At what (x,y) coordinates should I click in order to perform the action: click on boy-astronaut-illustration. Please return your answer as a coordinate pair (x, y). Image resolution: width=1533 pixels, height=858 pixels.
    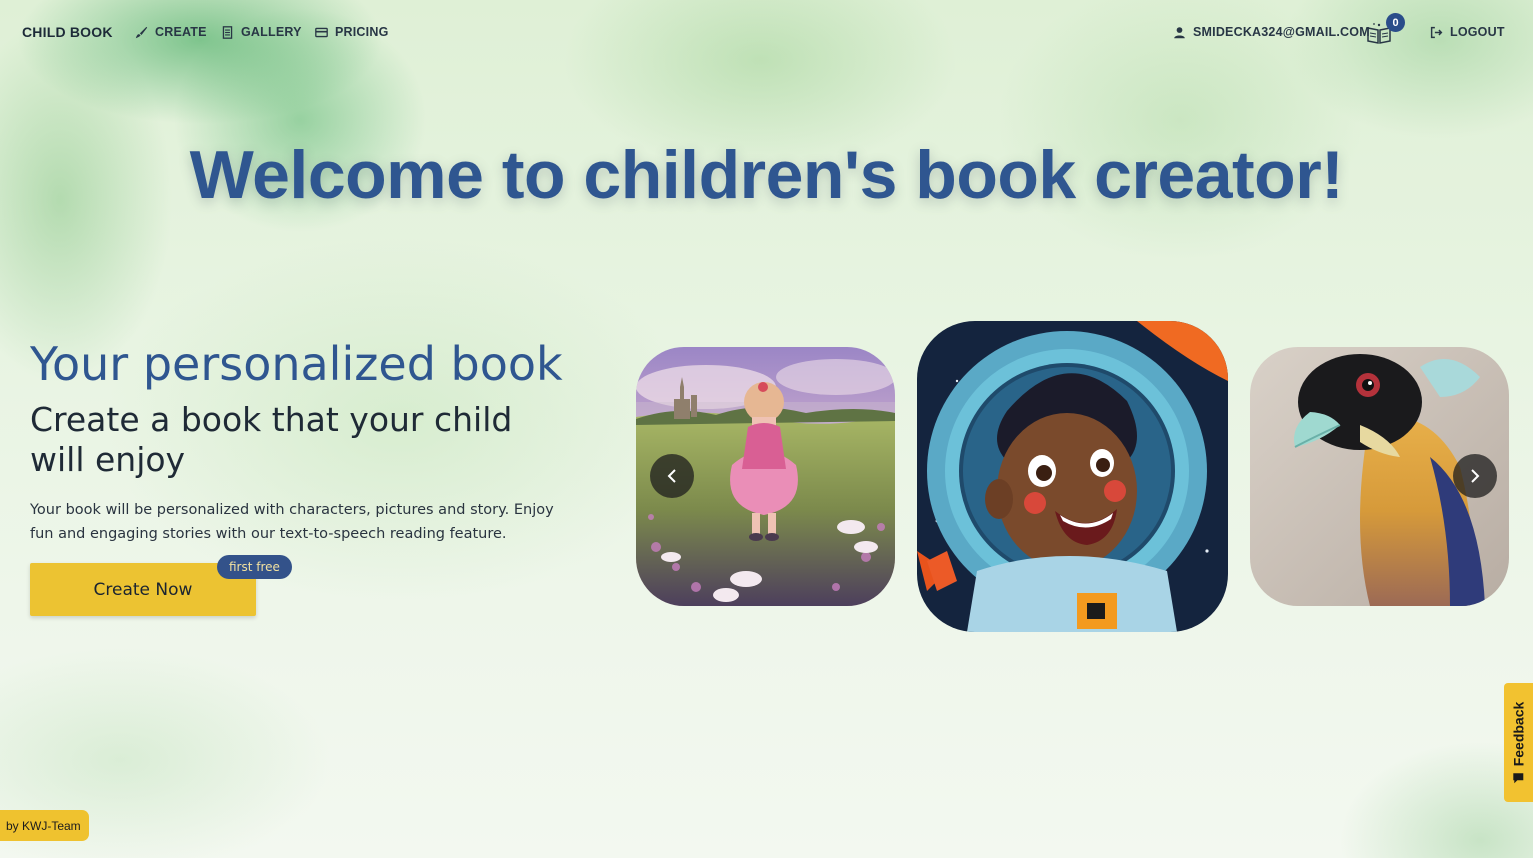
    Looking at the image, I should click on (1072, 476).